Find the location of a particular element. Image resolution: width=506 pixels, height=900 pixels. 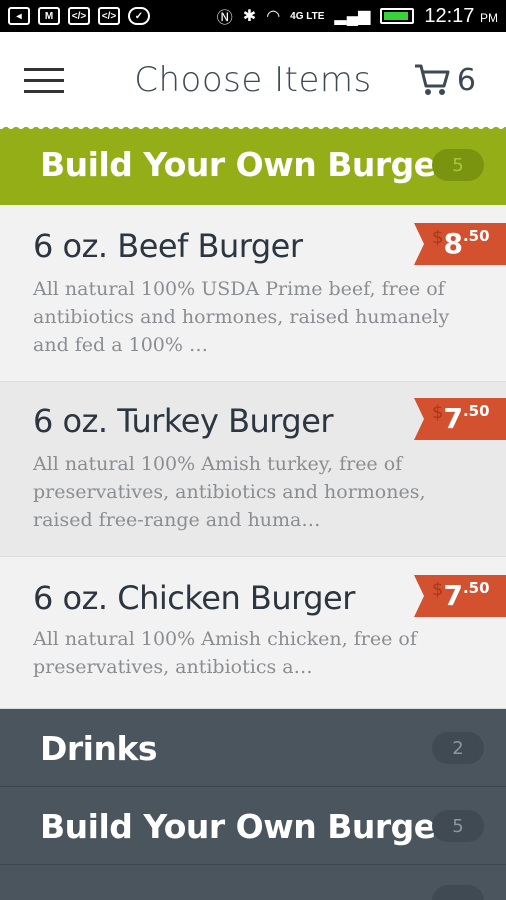

category-partial is located at coordinates (253, 882).